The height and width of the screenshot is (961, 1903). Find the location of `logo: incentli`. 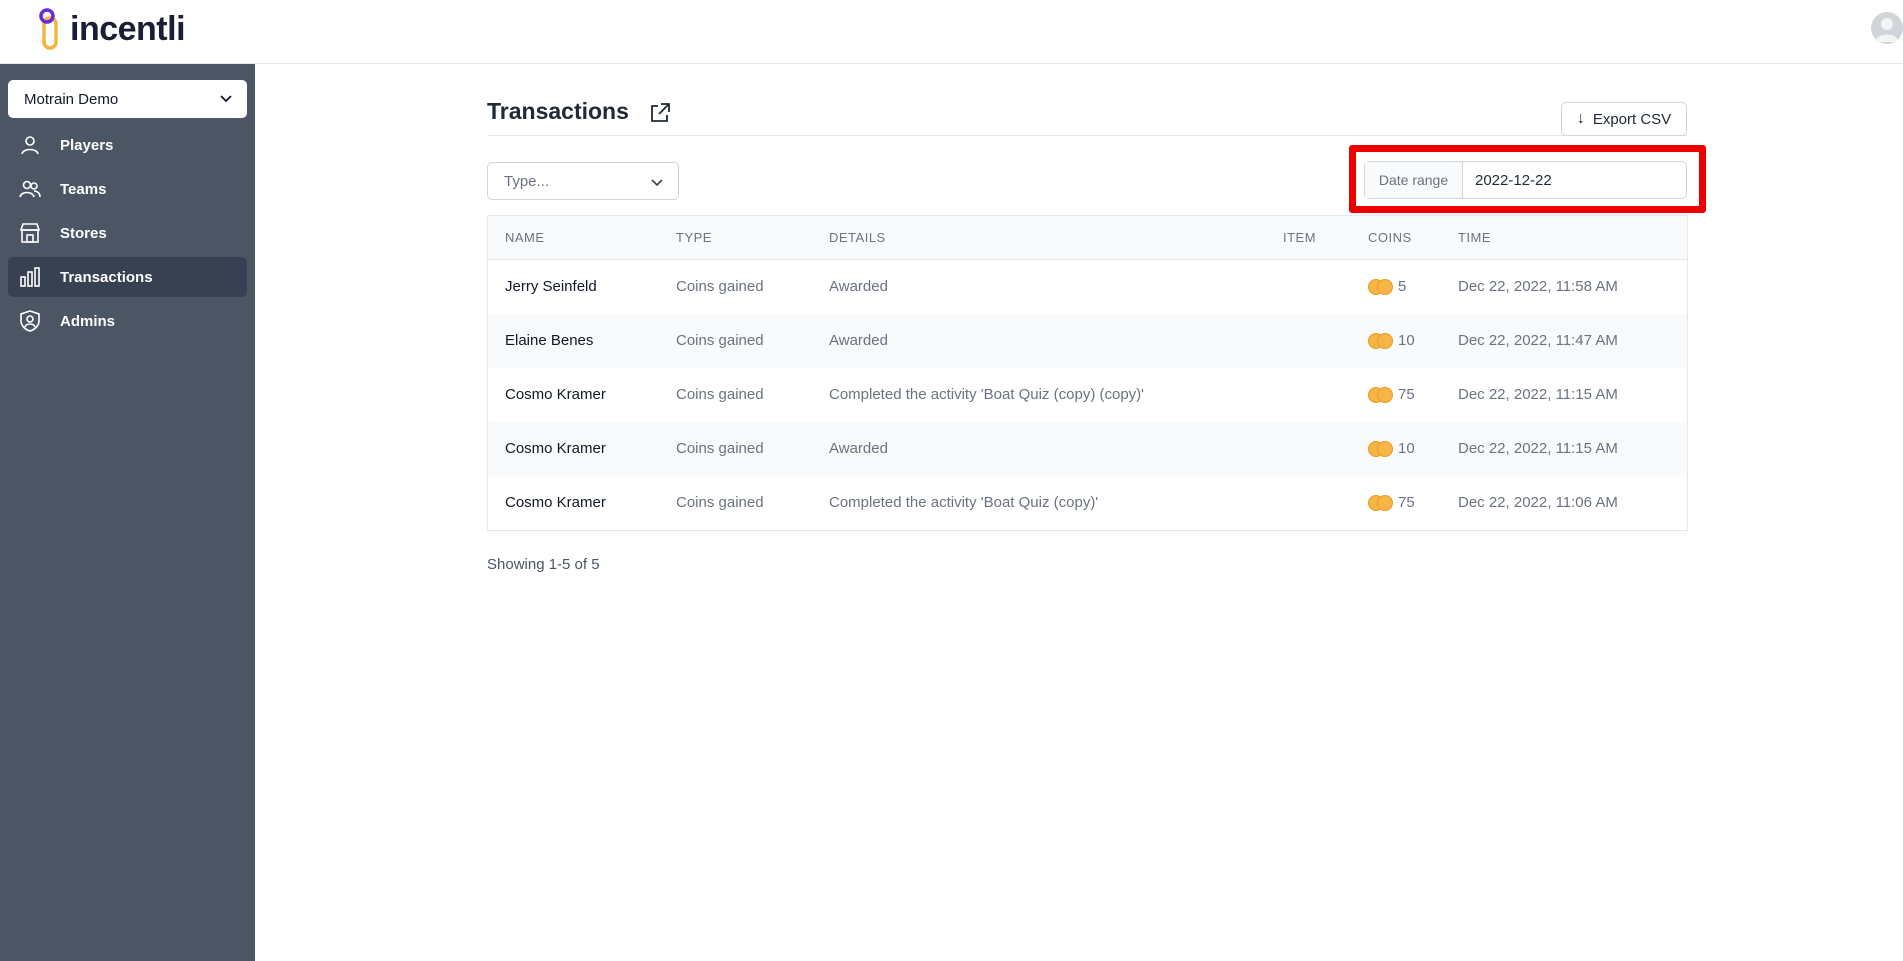

logo: incentli is located at coordinates (112, 29).